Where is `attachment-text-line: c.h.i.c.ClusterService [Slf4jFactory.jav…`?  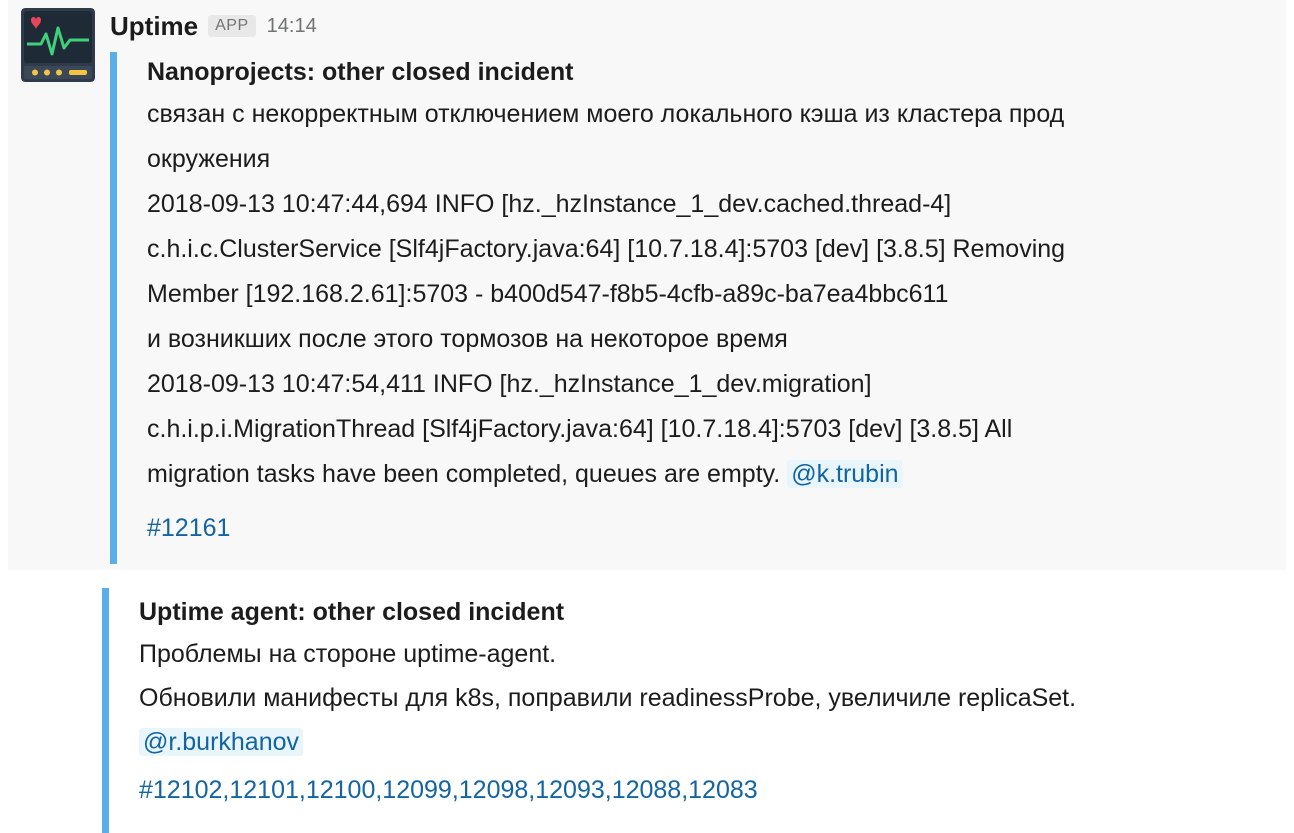 attachment-text-line: c.h.i.c.ClusterService [Slf4jFactory.jav… is located at coordinates (606, 249).